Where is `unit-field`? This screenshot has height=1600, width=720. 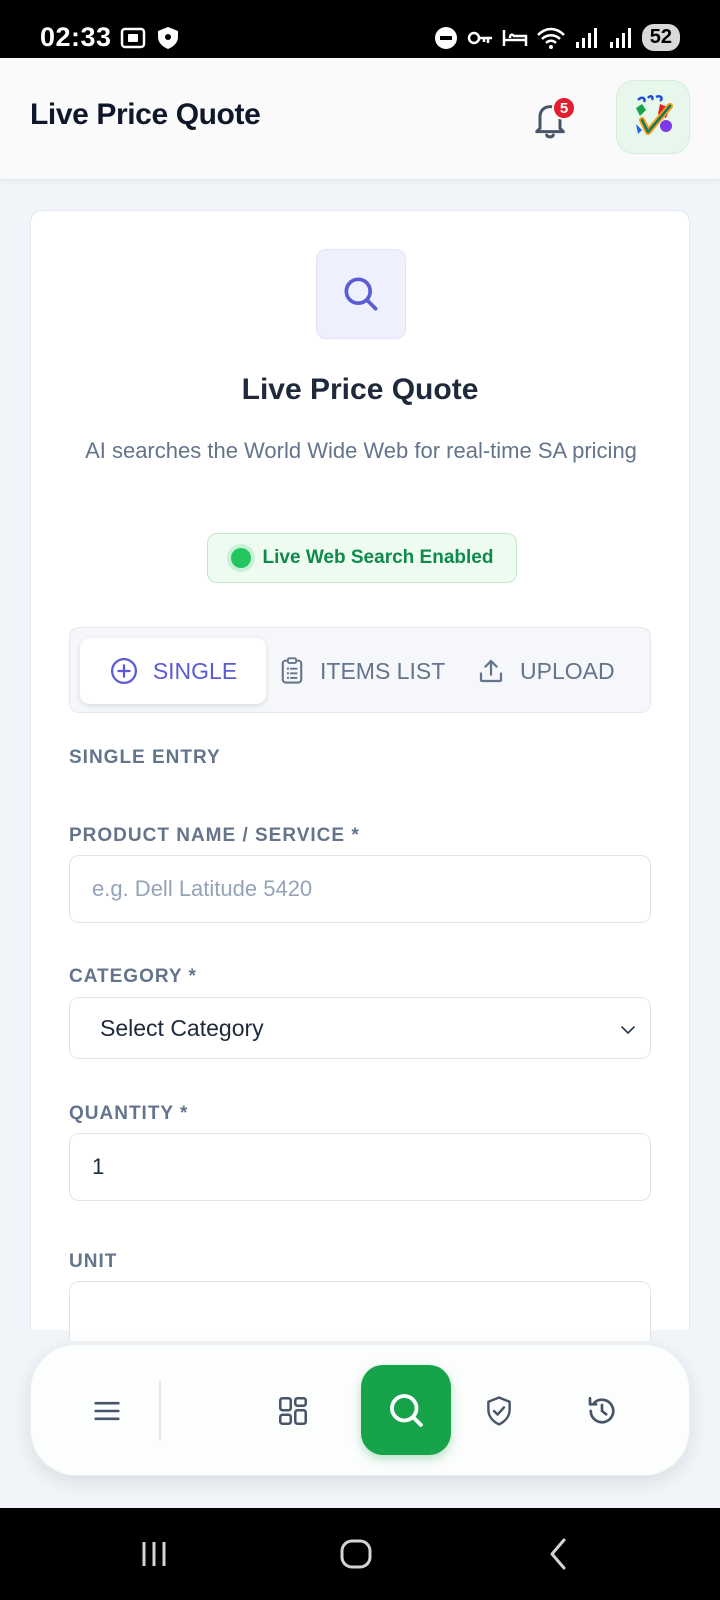
unit-field is located at coordinates (360, 1311).